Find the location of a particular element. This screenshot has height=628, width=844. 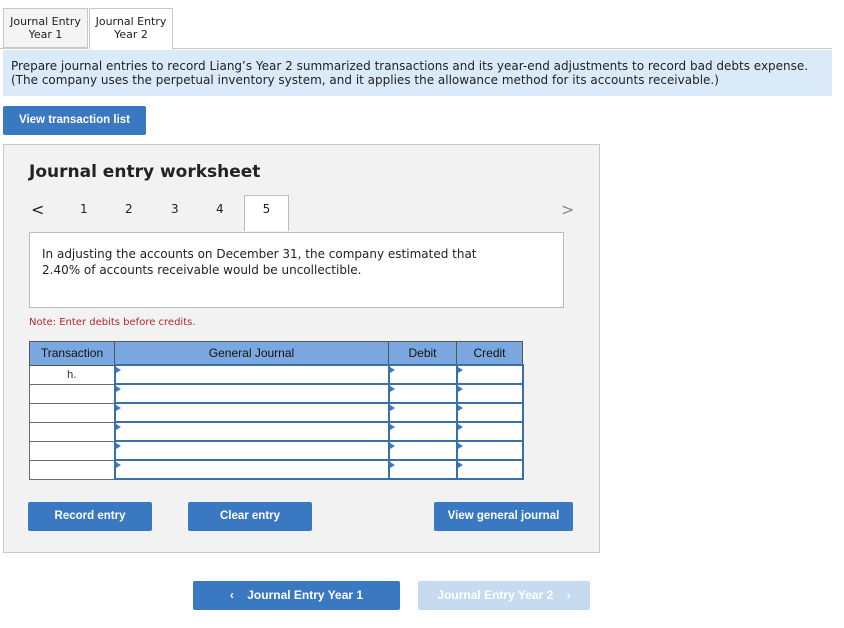

next-journal-entry-label: Journal Entry Year 2 is located at coordinates (495, 595).